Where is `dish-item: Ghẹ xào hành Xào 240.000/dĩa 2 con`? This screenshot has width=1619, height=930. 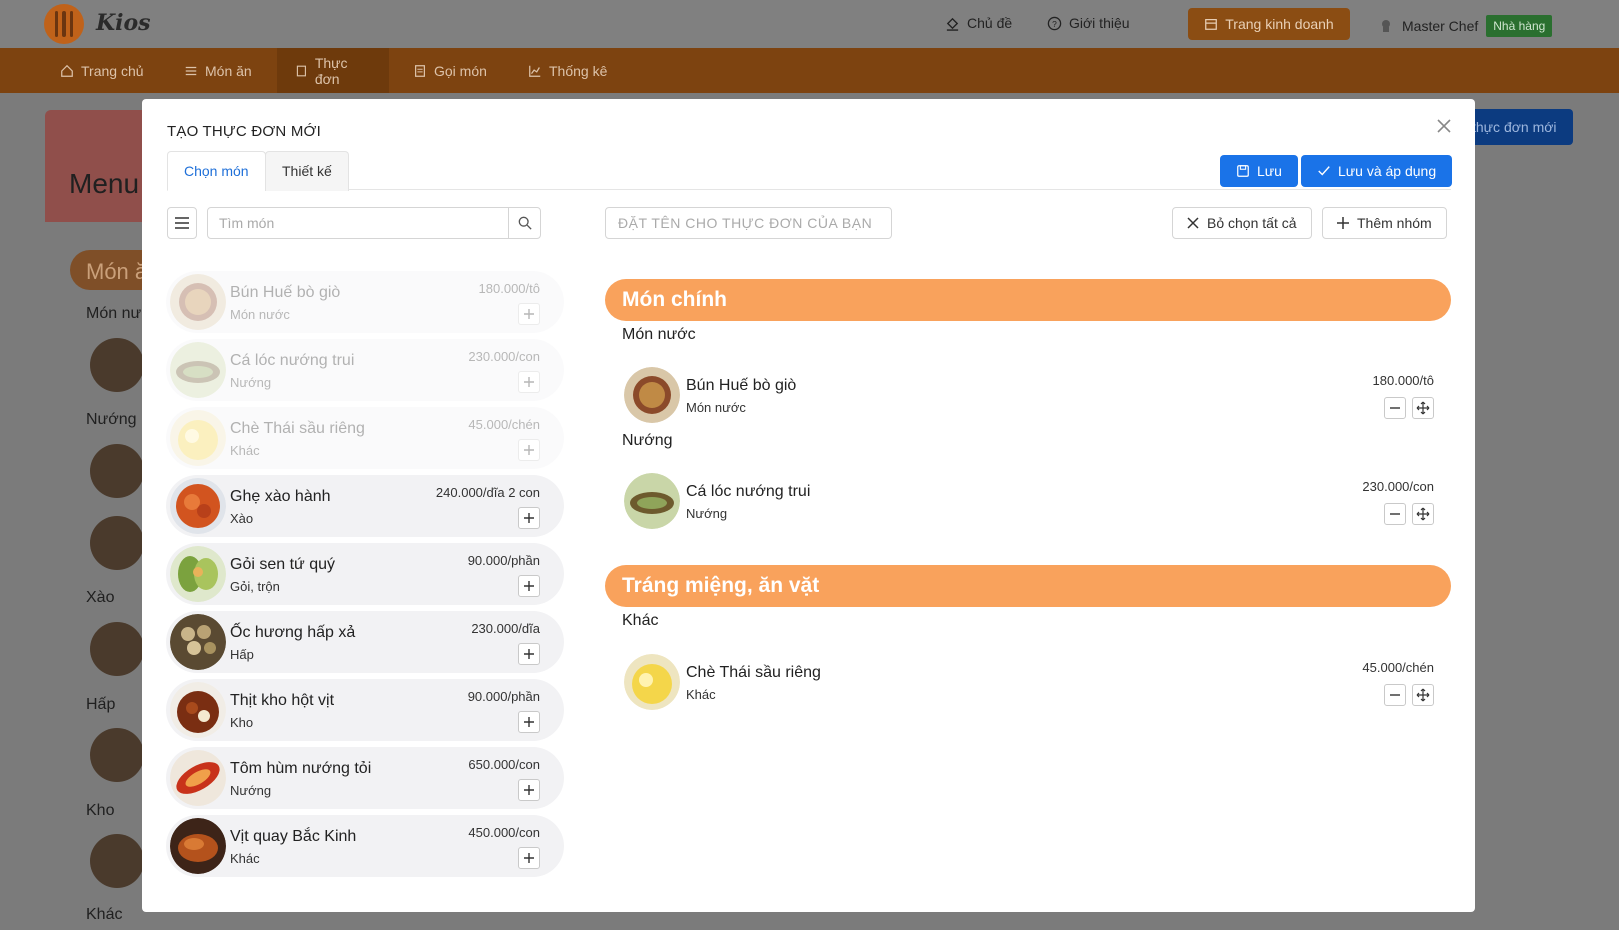
dish-item: Ghẹ xào hành Xào 240.000/dĩa 2 con is located at coordinates (365, 506).